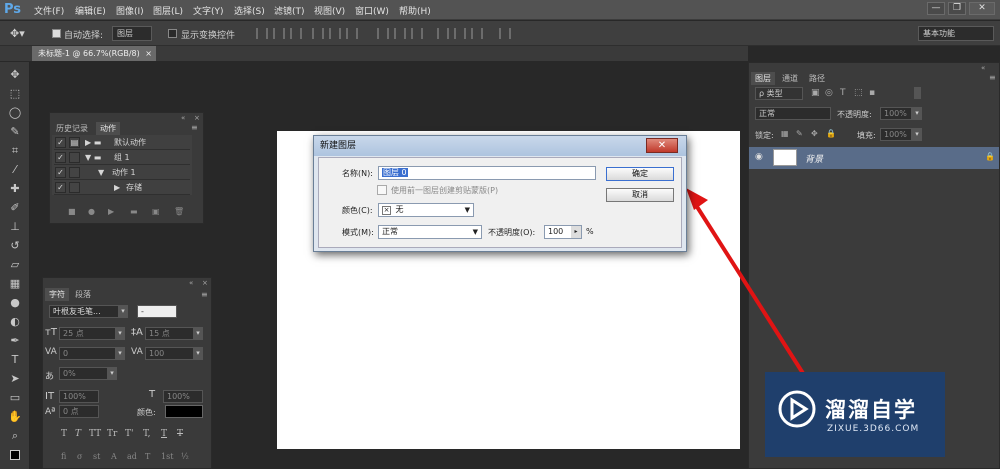  What do you see at coordinates (15, 322) in the screenshot?
I see `dodge-tool-icon: ◐` at bounding box center [15, 322].